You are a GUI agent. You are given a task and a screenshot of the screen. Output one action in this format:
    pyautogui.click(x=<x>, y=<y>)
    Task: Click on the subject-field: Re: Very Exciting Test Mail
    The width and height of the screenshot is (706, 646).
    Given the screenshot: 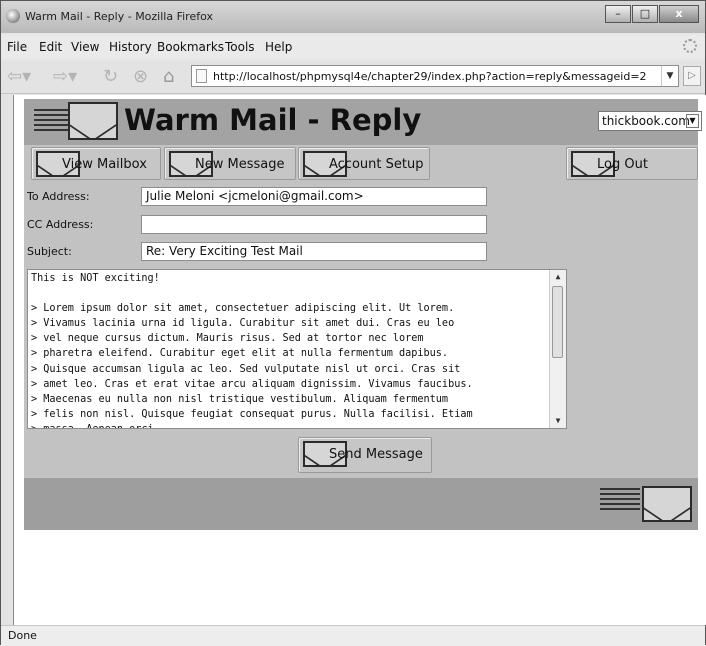 What is the action you would take?
    pyautogui.click(x=314, y=251)
    